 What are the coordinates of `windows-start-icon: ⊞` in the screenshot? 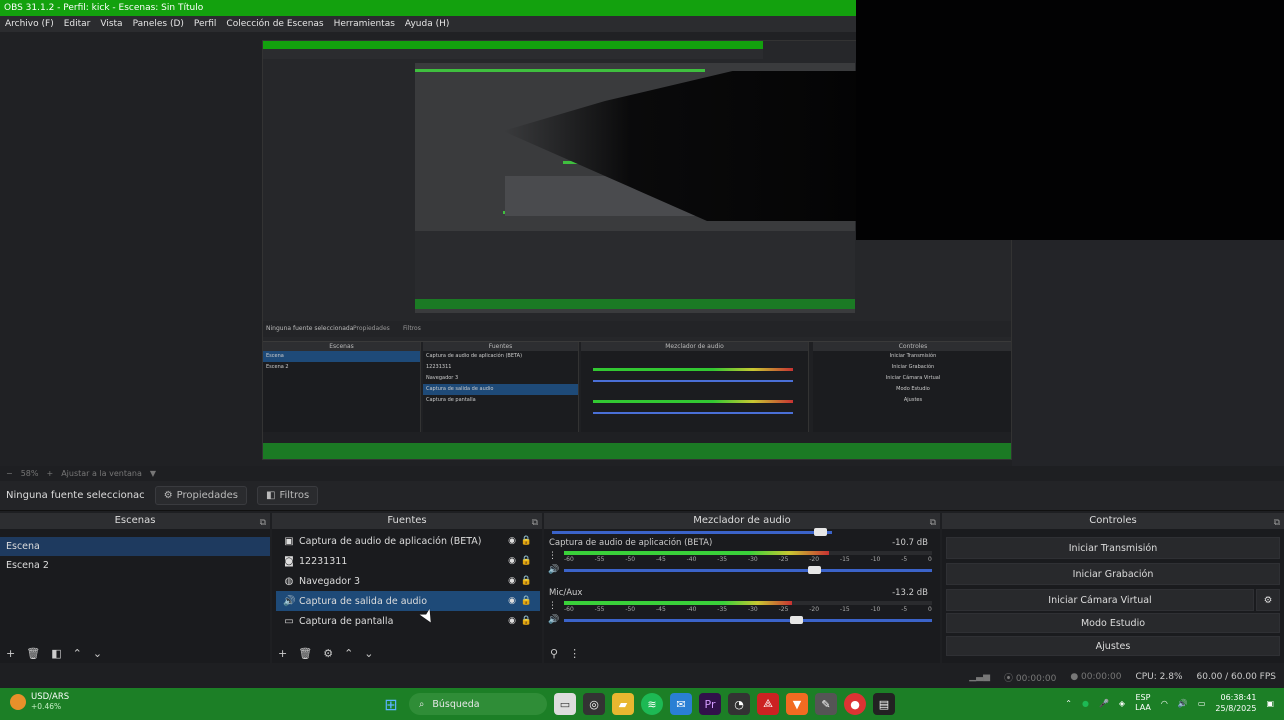 It's located at (391, 704).